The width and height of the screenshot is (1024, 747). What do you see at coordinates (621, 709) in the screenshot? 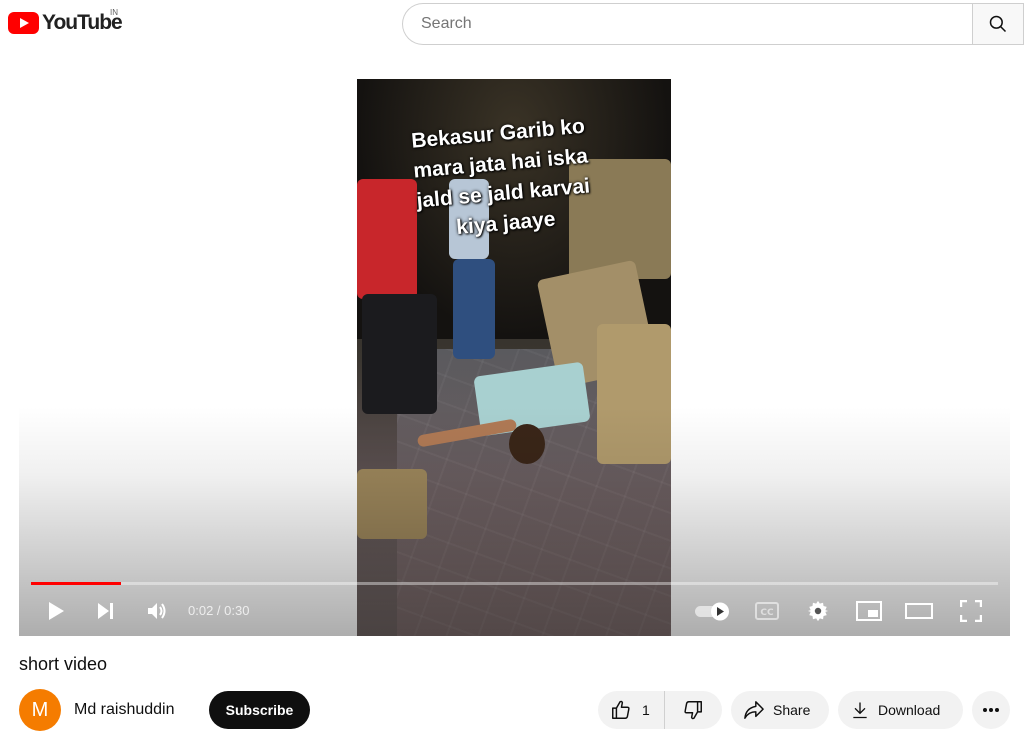
I see `thumbs-up-icon` at bounding box center [621, 709].